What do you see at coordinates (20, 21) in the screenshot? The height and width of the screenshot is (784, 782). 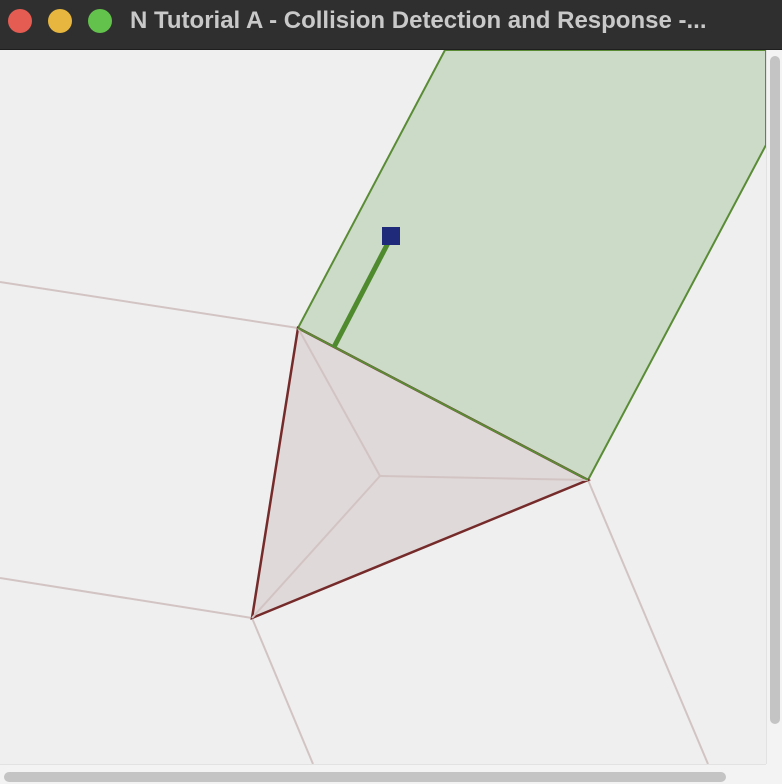 I see `close-window-button` at bounding box center [20, 21].